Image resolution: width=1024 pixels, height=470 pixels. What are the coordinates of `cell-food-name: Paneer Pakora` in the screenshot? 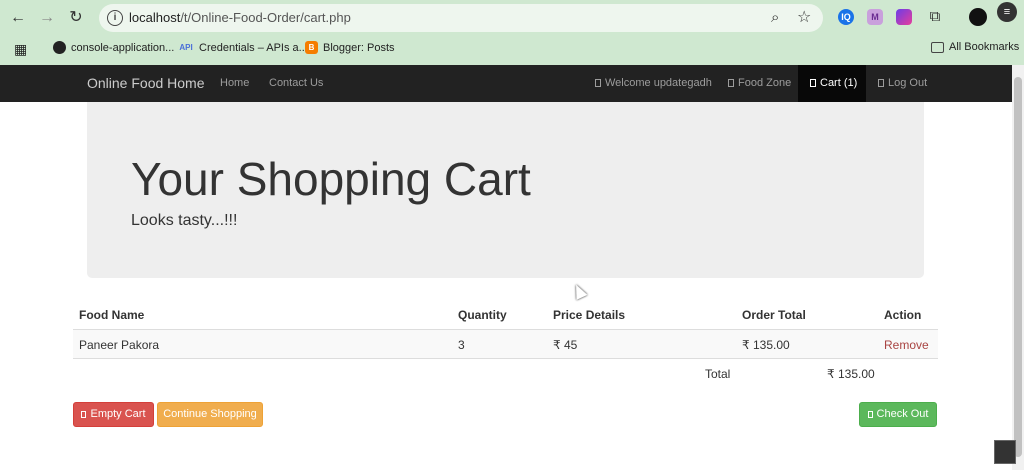 It's located at (119, 345).